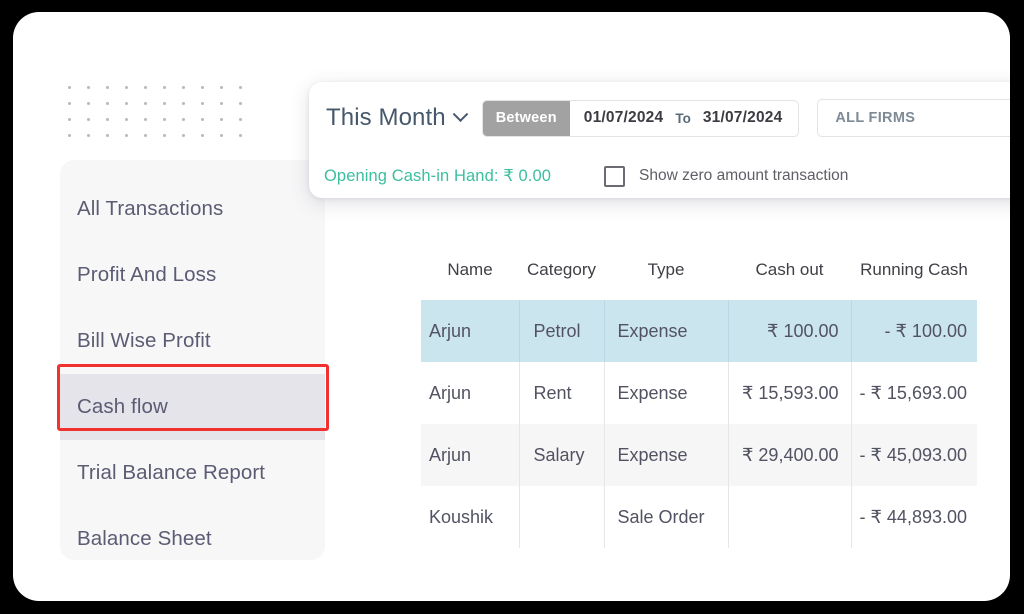 This screenshot has width=1024, height=614. Describe the element at coordinates (192, 407) in the screenshot. I see `sidebar-item-cash-flow: Cash flow` at that location.